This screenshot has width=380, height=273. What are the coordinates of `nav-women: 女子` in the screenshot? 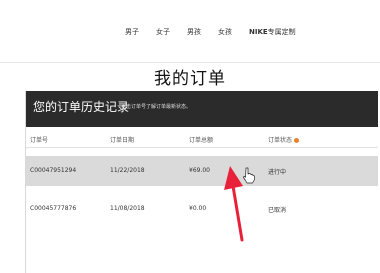 It's located at (163, 32).